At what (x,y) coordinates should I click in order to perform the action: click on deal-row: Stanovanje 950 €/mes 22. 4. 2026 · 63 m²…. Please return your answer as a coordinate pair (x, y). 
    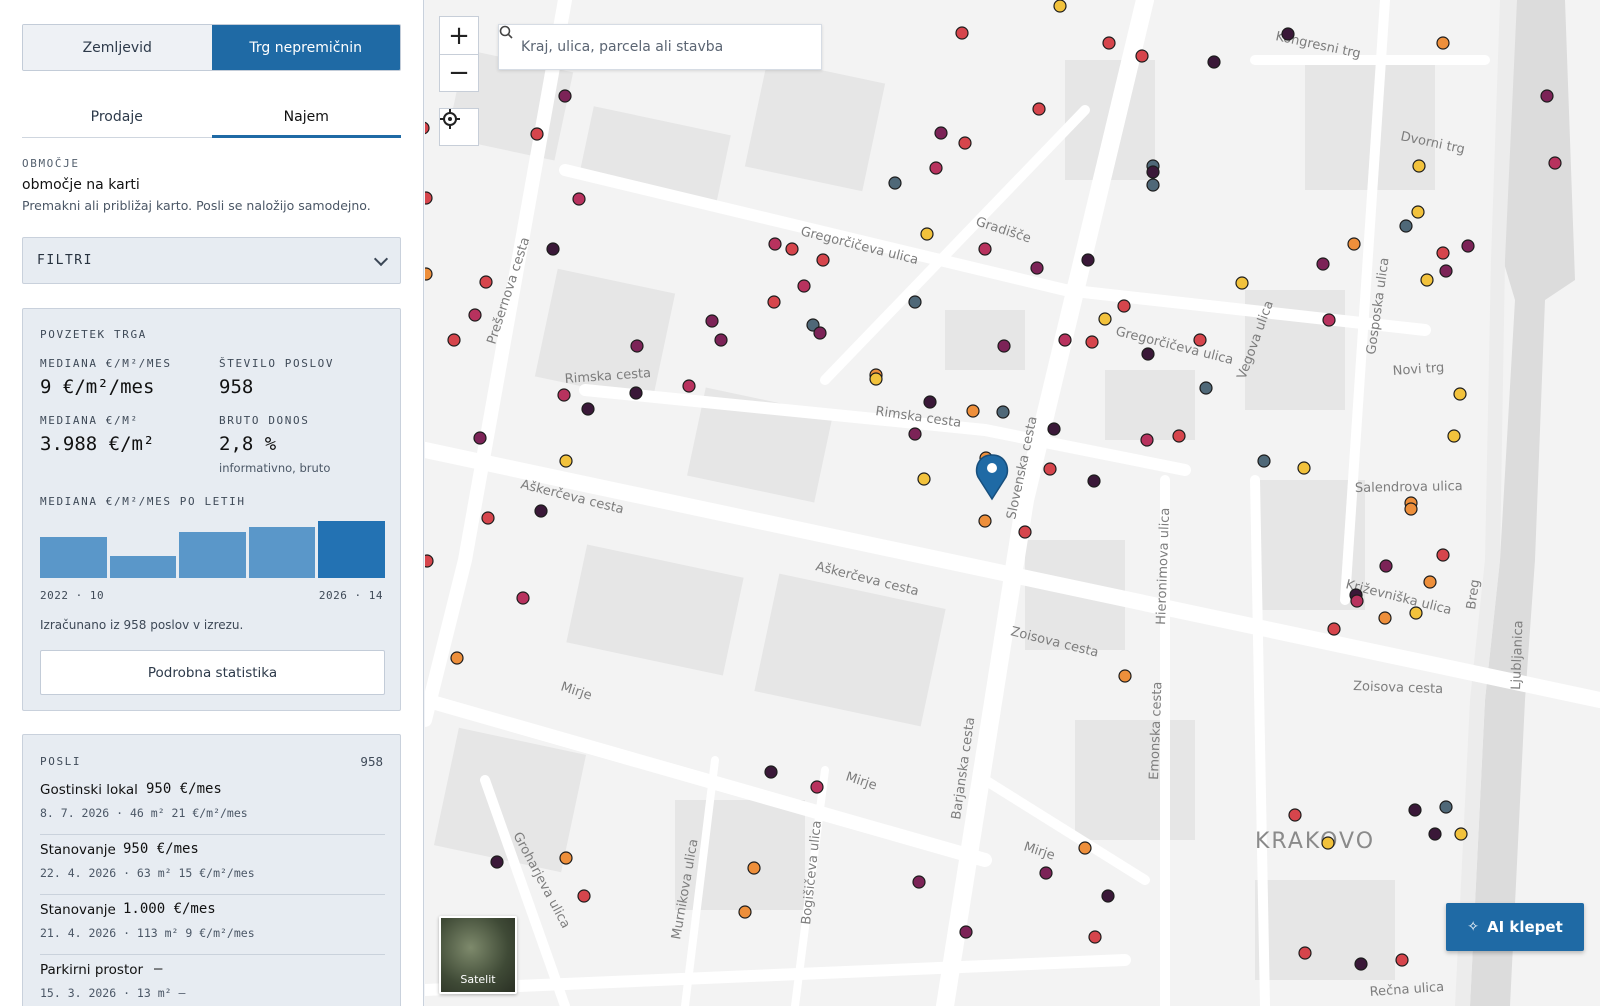
    Looking at the image, I should click on (212, 865).